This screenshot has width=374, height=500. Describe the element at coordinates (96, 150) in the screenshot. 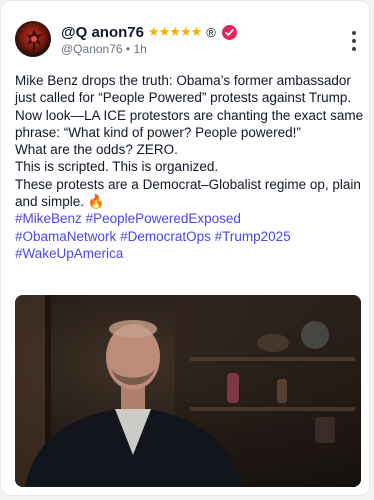

I see `body-line: What are the odds? ZERO.` at that location.